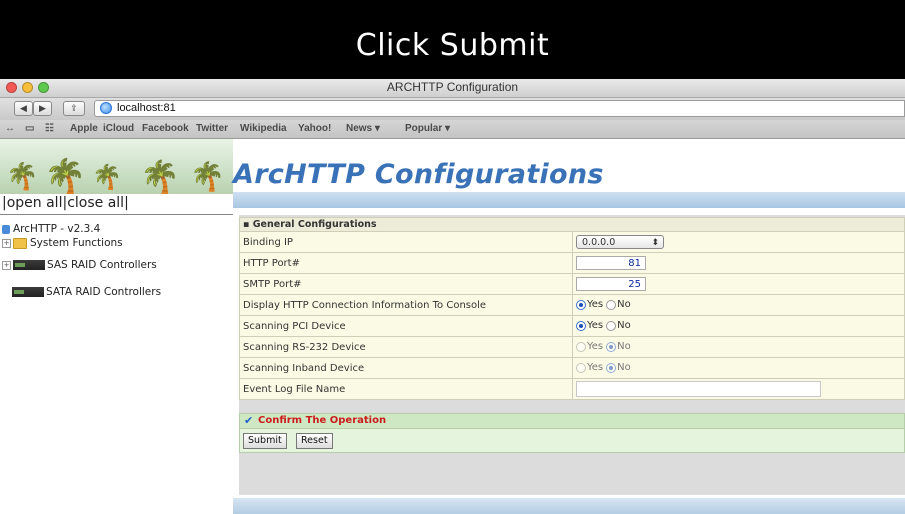  Describe the element at coordinates (581, 325) in the screenshot. I see `scan-pci-yes-radio` at that location.